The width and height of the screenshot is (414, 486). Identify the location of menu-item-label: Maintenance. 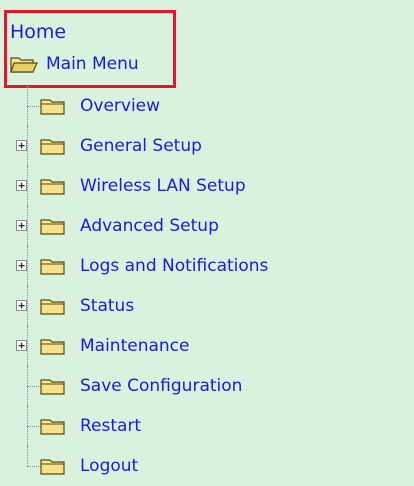
(134, 346).